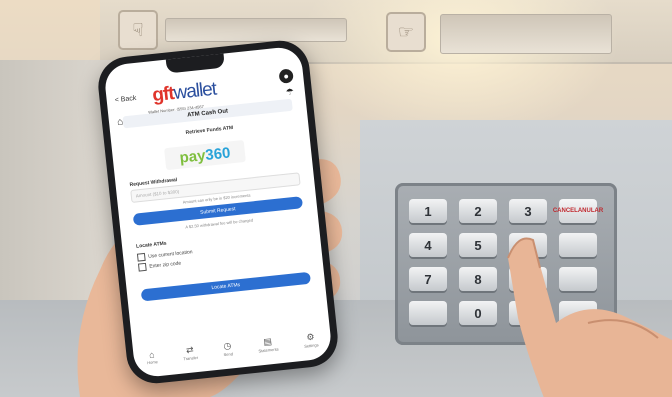 This screenshot has width=672, height=397. What do you see at coordinates (428, 313) in the screenshot?
I see `keypad-key-blank` at bounding box center [428, 313].